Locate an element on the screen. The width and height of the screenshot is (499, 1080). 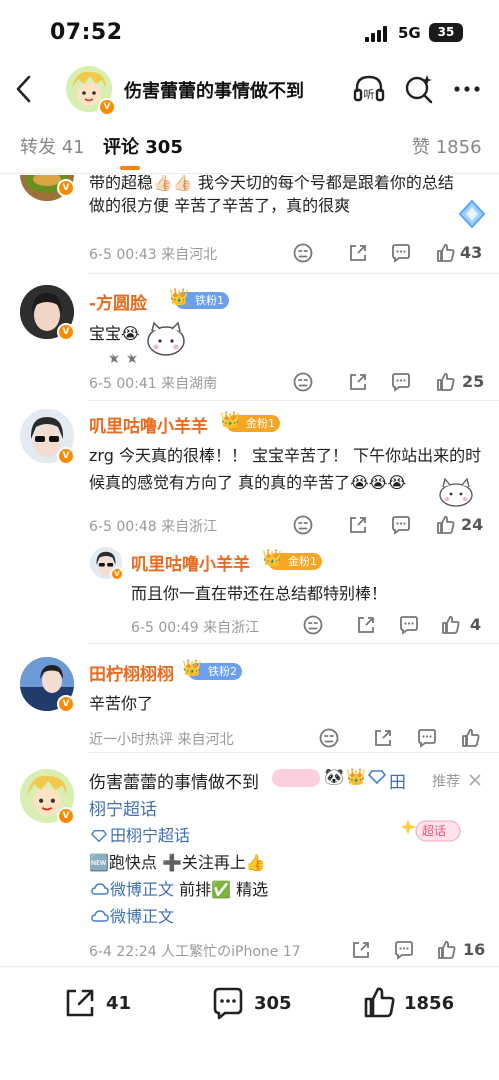
tab-reposts: 转发 41 is located at coordinates (52, 146).